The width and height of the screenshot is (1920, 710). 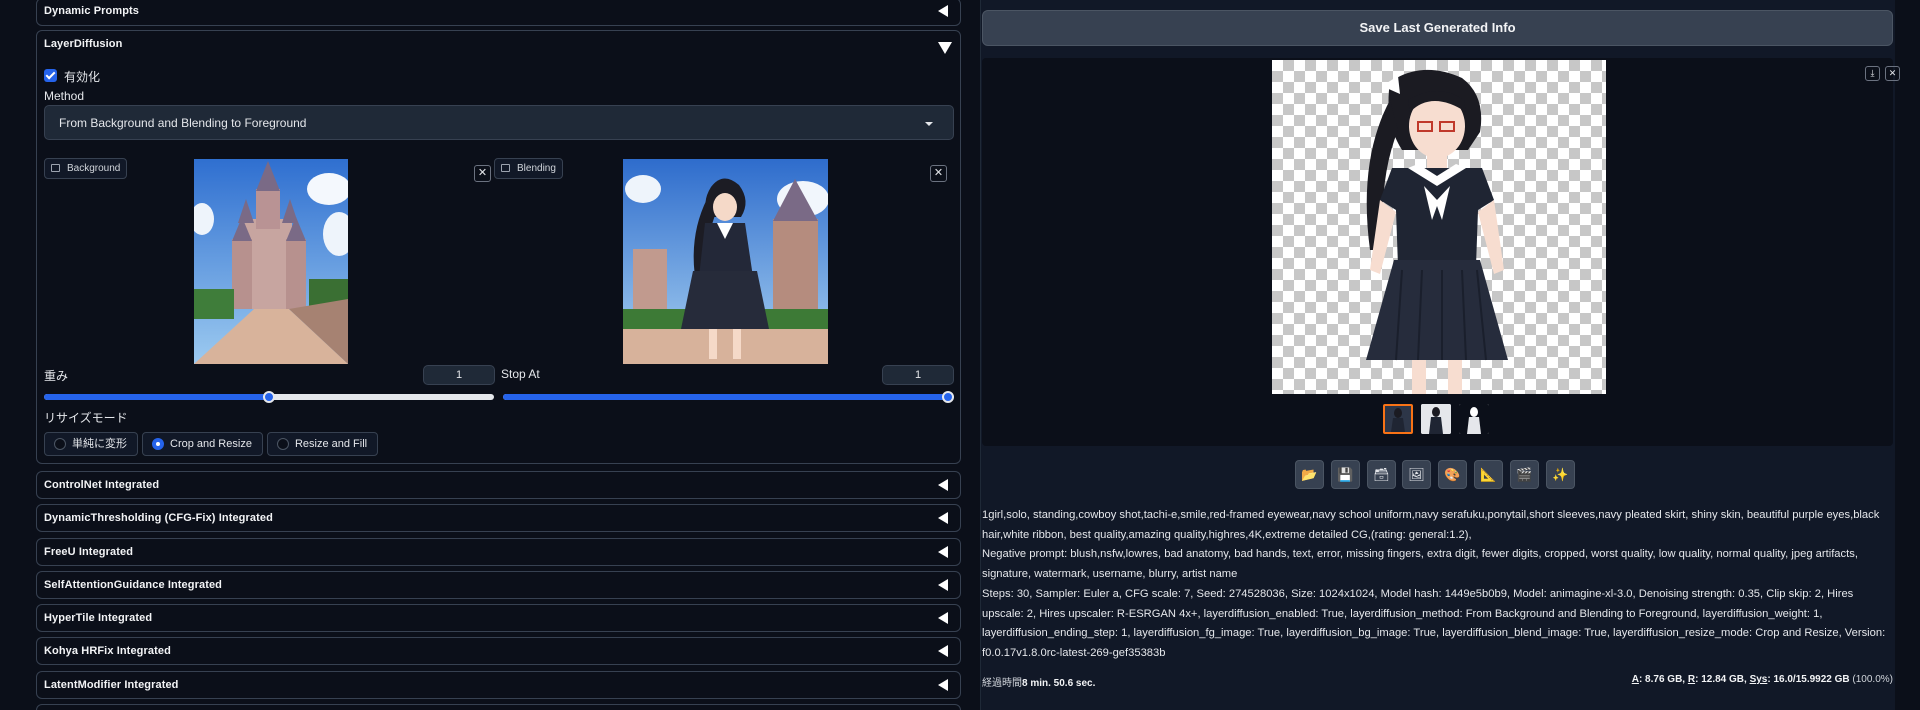 I want to click on accordion-title: LayerDiffusion, so click(x=83, y=44).